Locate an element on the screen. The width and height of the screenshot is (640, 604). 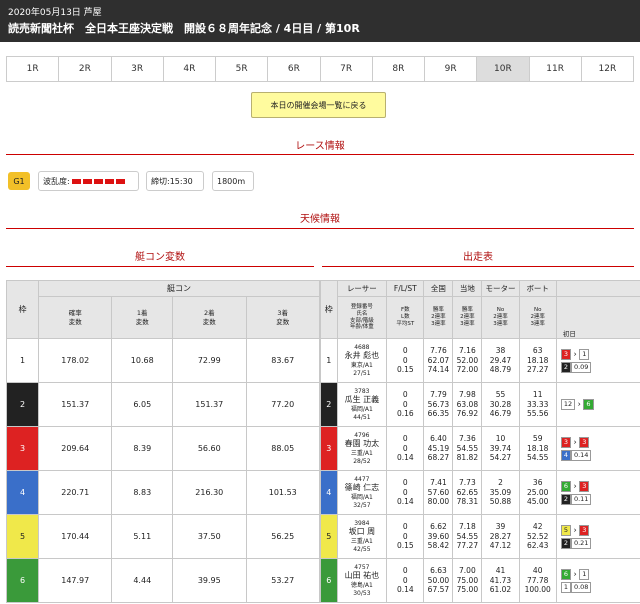
first-day-cell: 12 › 6 is located at coordinates (597, 404).